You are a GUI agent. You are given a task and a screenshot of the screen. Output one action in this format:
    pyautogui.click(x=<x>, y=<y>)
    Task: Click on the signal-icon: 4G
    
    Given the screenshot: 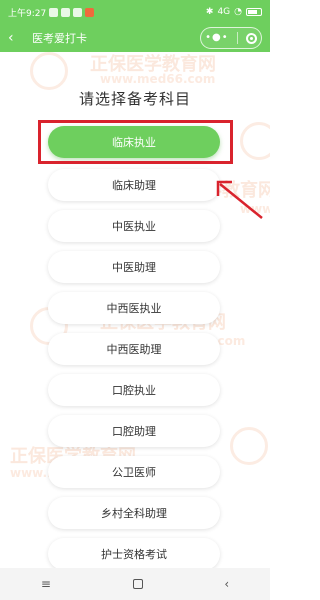 What is the action you would take?
    pyautogui.click(x=224, y=12)
    